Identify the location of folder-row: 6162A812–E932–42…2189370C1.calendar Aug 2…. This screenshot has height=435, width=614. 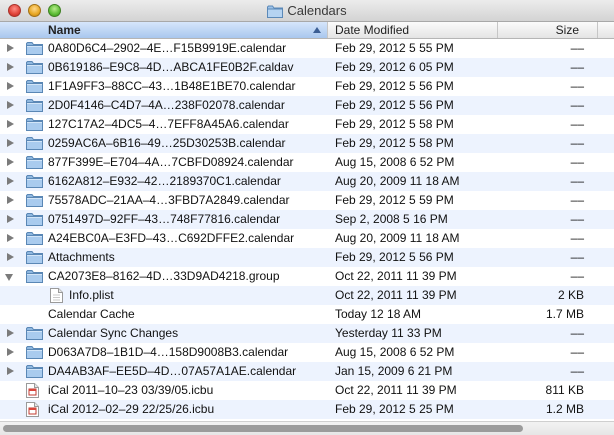
(307, 181).